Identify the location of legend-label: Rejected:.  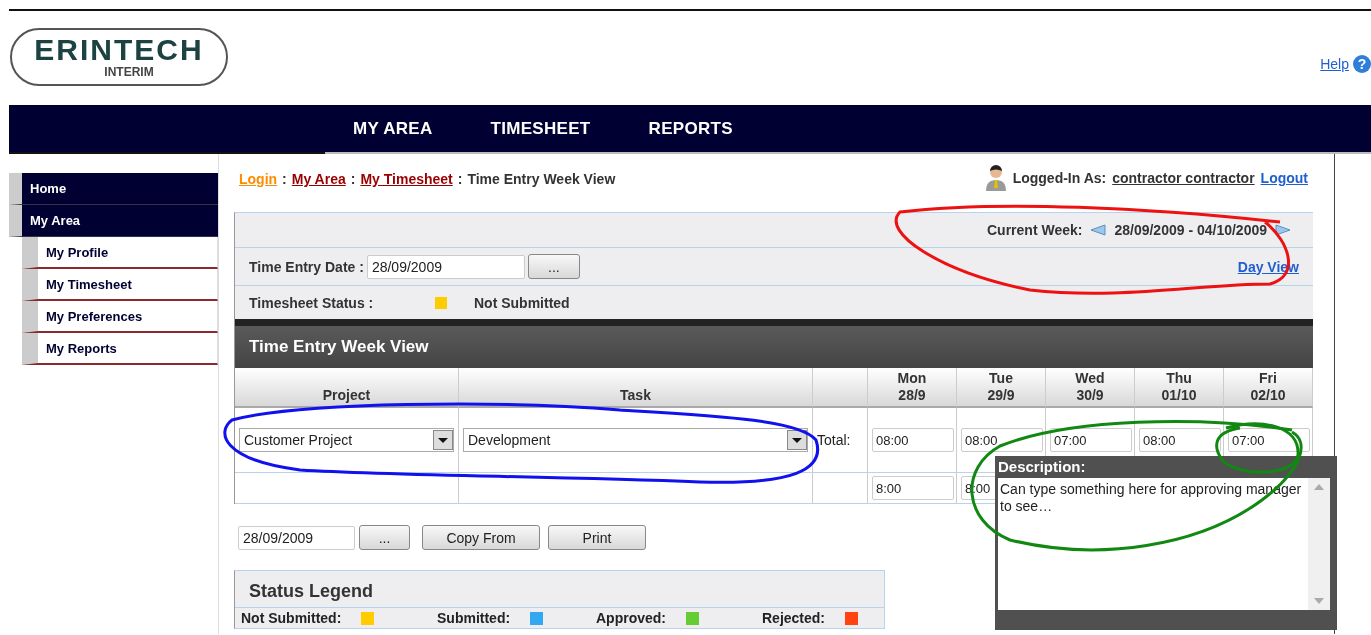
(794, 618).